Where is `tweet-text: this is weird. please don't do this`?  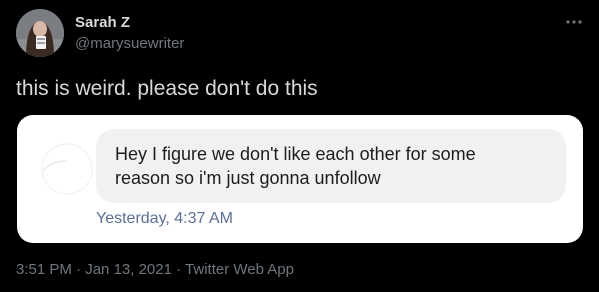 tweet-text: this is weird. please don't do this is located at coordinates (167, 88).